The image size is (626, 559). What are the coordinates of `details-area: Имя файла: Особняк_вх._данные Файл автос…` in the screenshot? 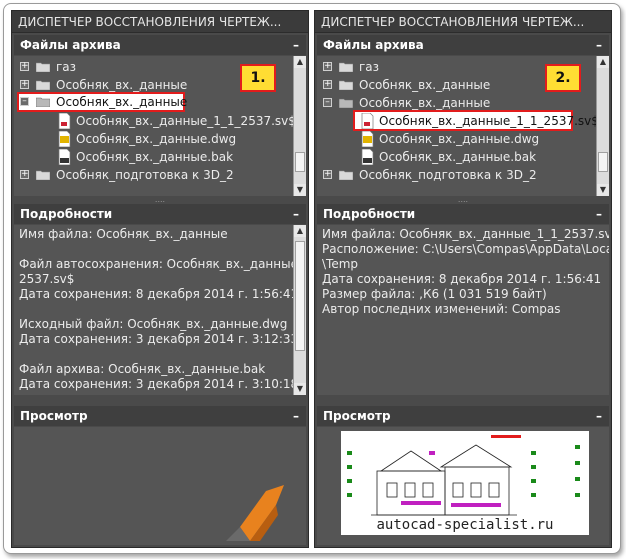 It's located at (160, 310).